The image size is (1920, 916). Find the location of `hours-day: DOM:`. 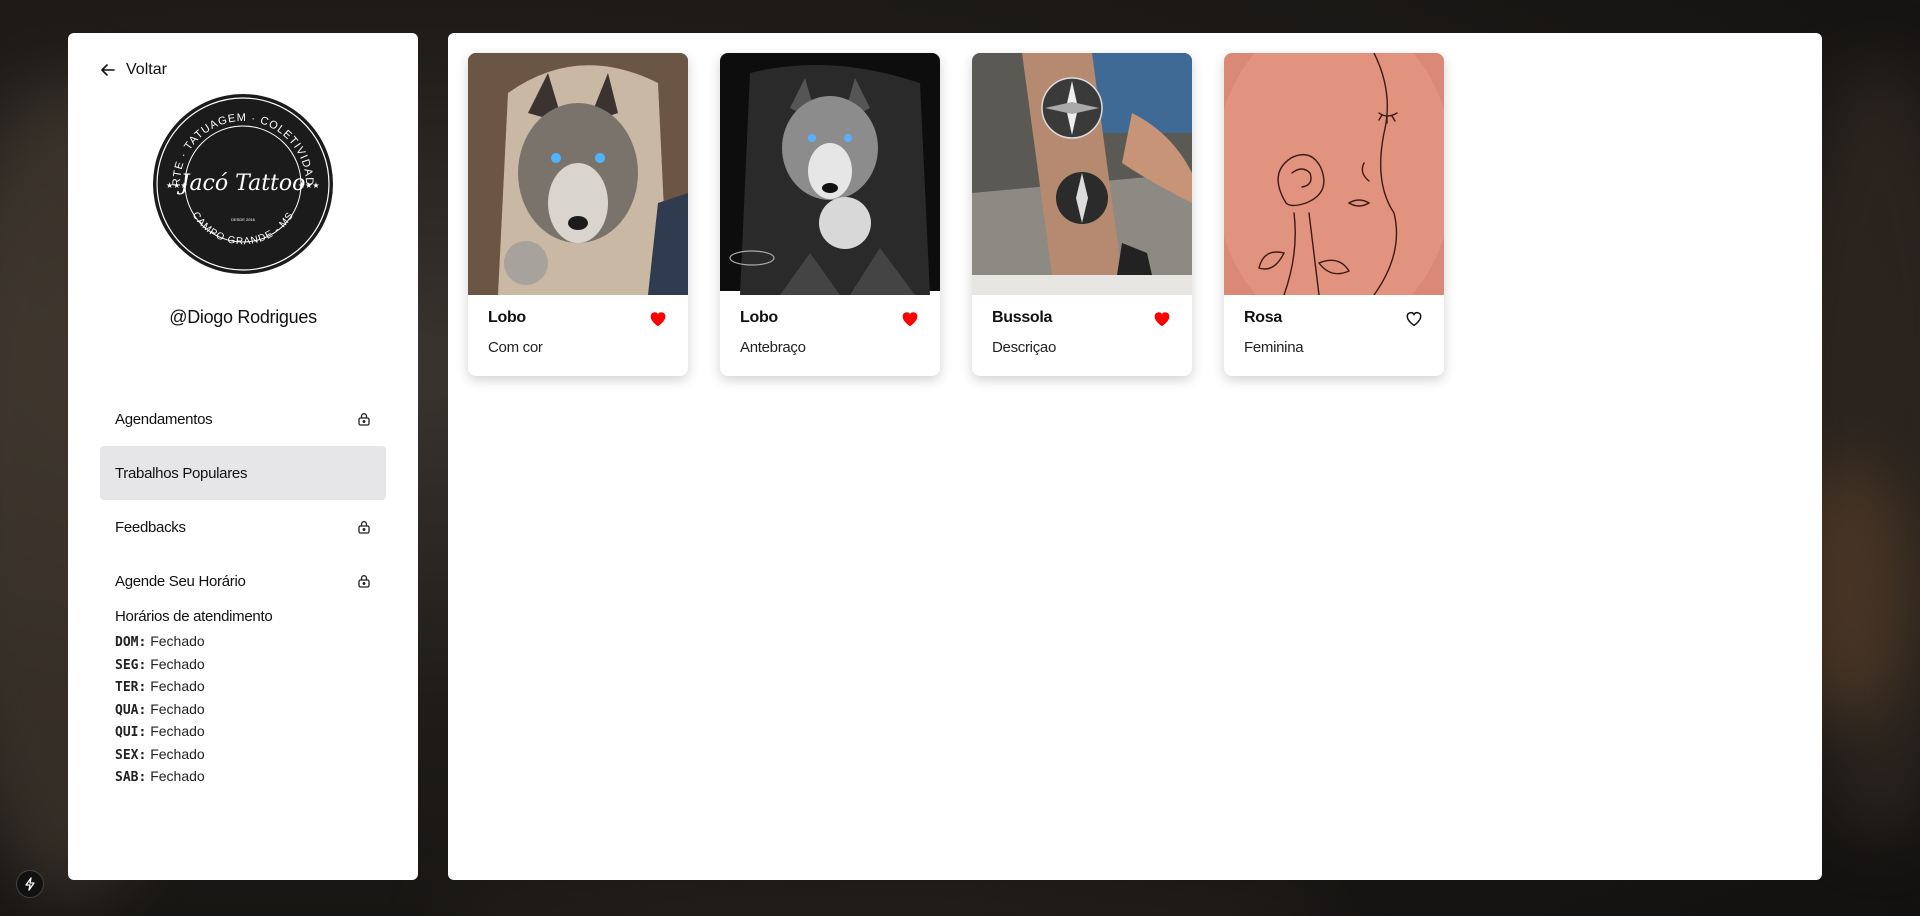

hours-day: DOM: is located at coordinates (131, 642).